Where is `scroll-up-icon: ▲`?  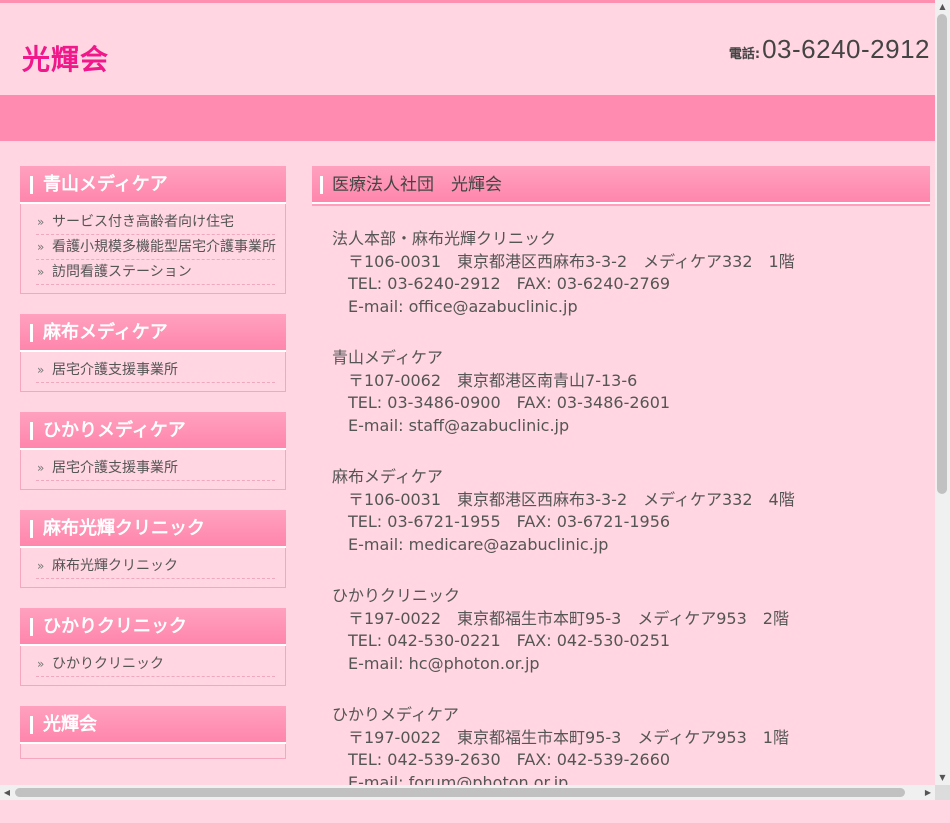 scroll-up-icon: ▲ is located at coordinates (942, 7).